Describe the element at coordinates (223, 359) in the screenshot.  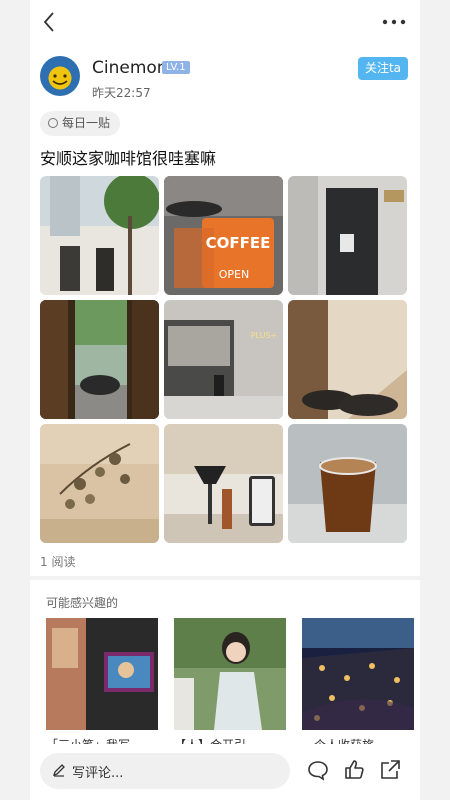
I see `photo-5-plus-sign: PLUS+` at that location.